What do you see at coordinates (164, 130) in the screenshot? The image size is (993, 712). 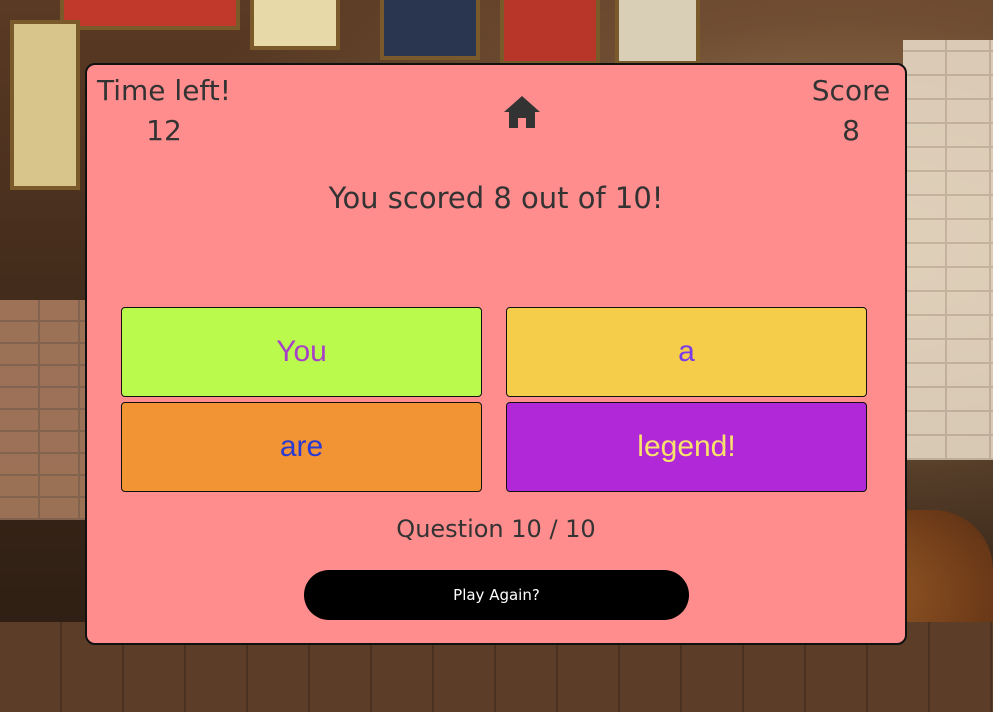 I see `time-left-value: 12` at bounding box center [164, 130].